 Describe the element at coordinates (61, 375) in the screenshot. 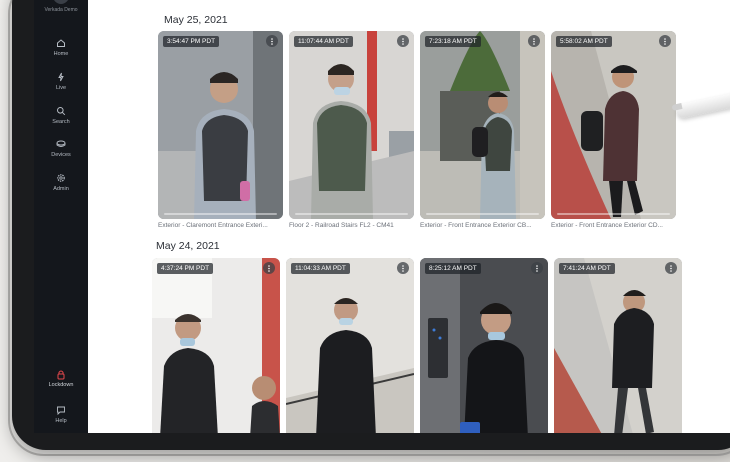

I see `lock-icon` at that location.